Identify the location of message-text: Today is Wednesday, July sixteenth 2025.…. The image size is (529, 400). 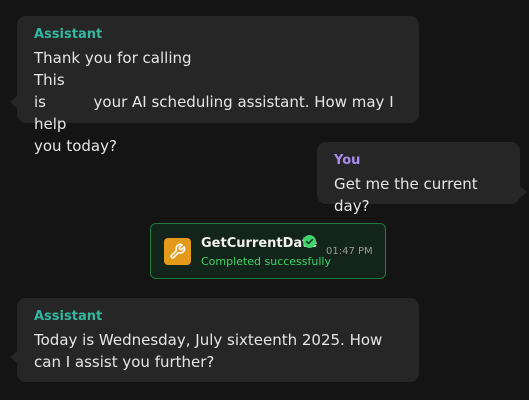
(208, 351).